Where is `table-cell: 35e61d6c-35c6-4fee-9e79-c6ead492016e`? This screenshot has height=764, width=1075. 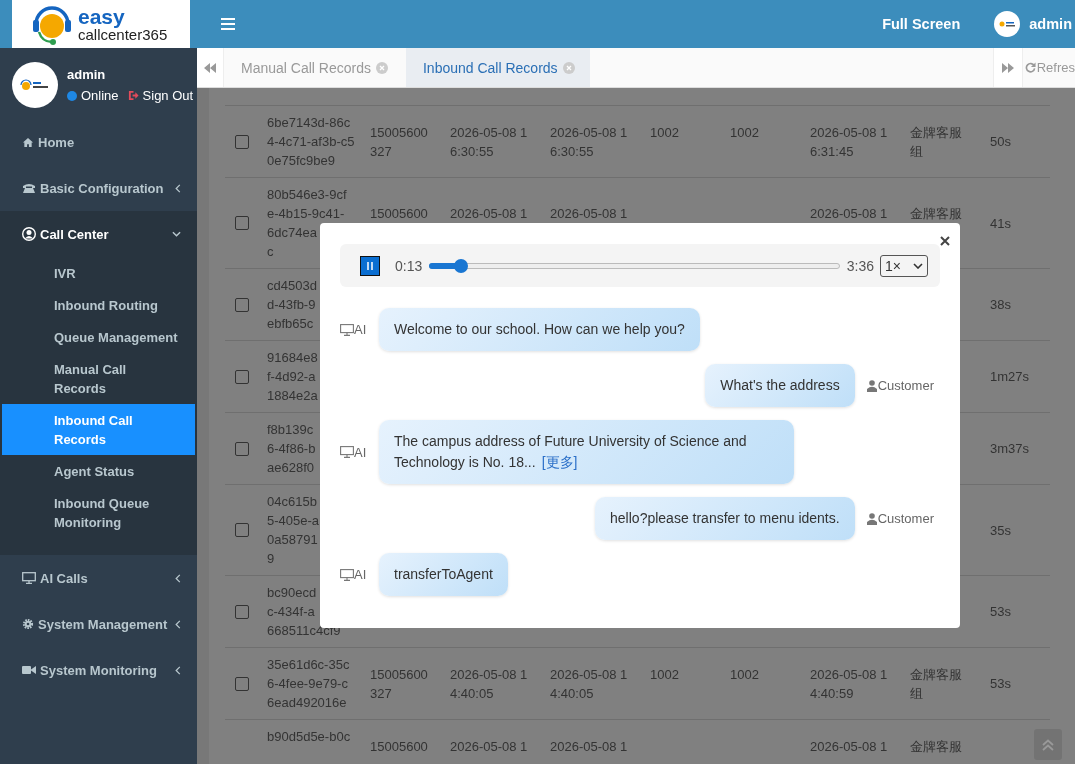
table-cell: 35e61d6c-35c6-4fee-9e79-c6ead492016e is located at coordinates (308, 683).